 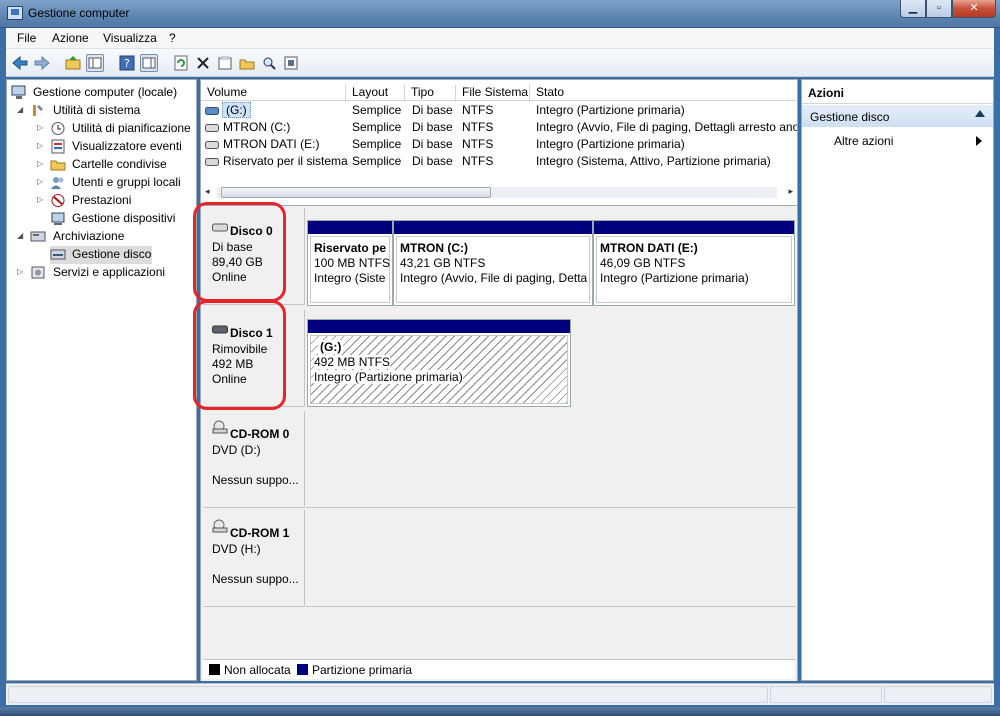 What do you see at coordinates (207, 191) in the screenshot?
I see `scroll-left-icon: ◂` at bounding box center [207, 191].